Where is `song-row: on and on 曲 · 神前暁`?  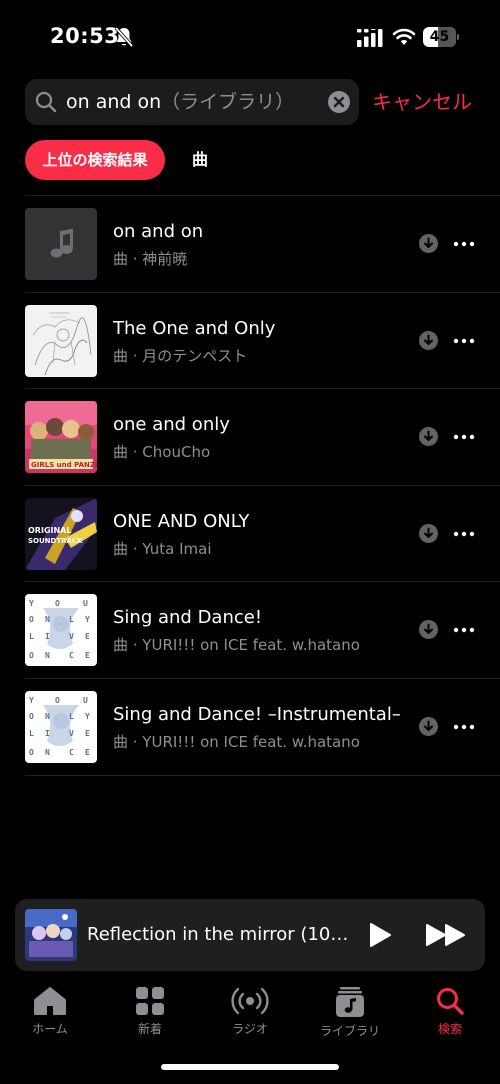
song-row: on and on 曲 · 神前暁 is located at coordinates (250, 244).